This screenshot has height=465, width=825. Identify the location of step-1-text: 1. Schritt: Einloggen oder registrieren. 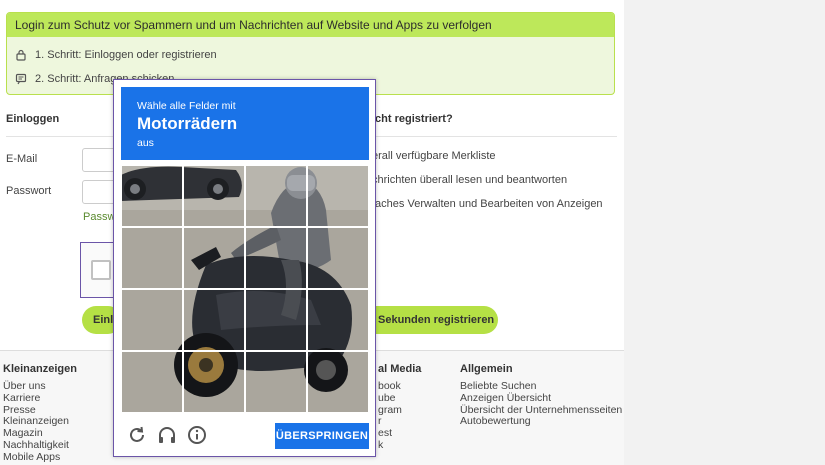
(126, 55).